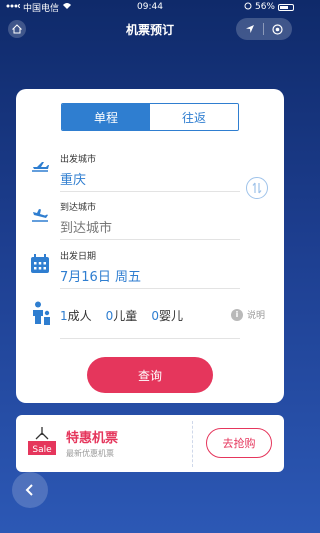 This screenshot has height=533, width=320. What do you see at coordinates (76, 315) in the screenshot?
I see `adults-count: 1成人` at bounding box center [76, 315].